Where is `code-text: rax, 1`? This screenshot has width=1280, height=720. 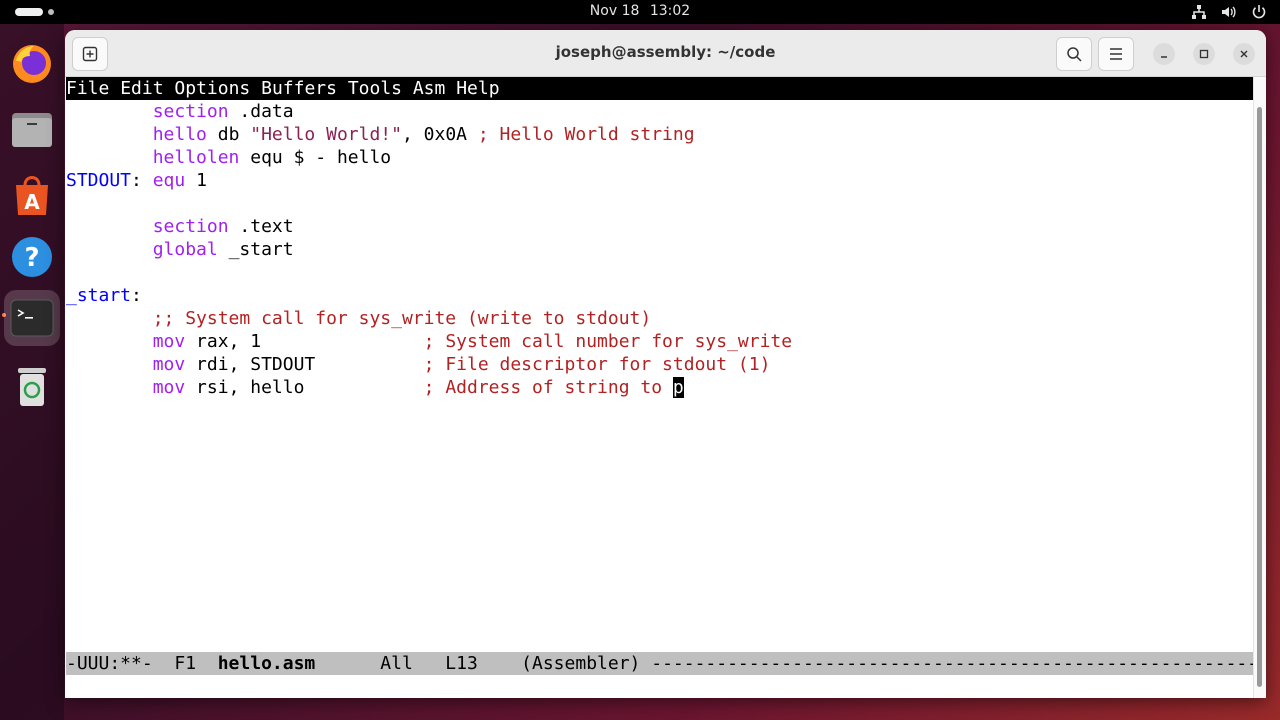 code-text: rax, 1 is located at coordinates (304, 341).